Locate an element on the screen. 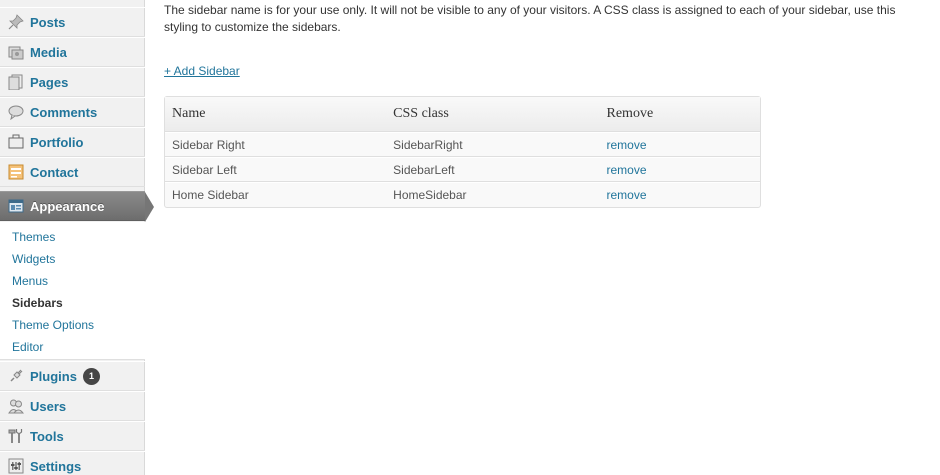 The width and height of the screenshot is (940, 475). pushpin-icon is located at coordinates (16, 22).